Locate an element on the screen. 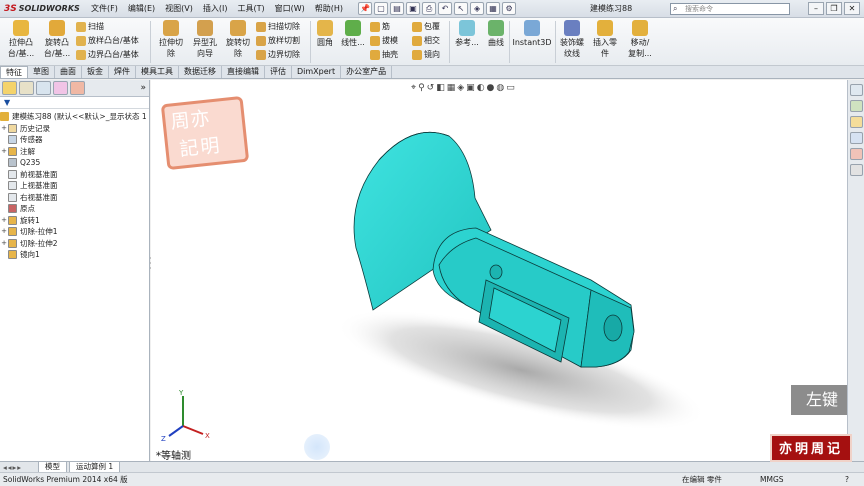  draft-button: 拔模 is located at coordinates (384, 41).